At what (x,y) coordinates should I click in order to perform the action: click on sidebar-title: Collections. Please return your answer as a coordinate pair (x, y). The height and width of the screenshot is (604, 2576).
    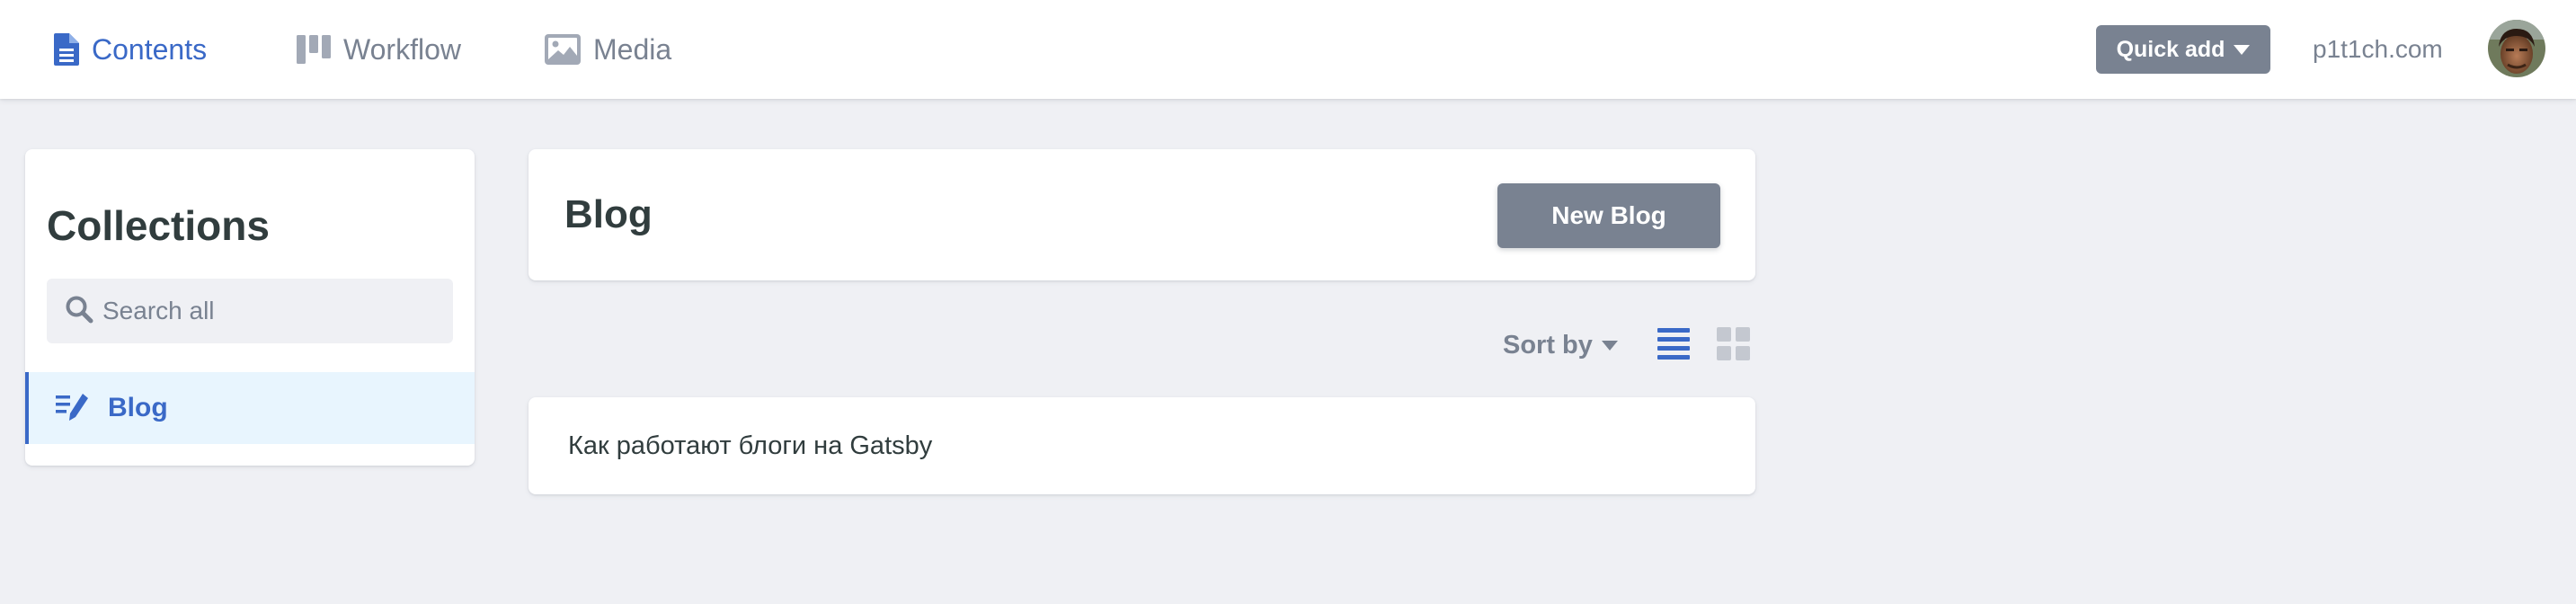
    Looking at the image, I should click on (158, 225).